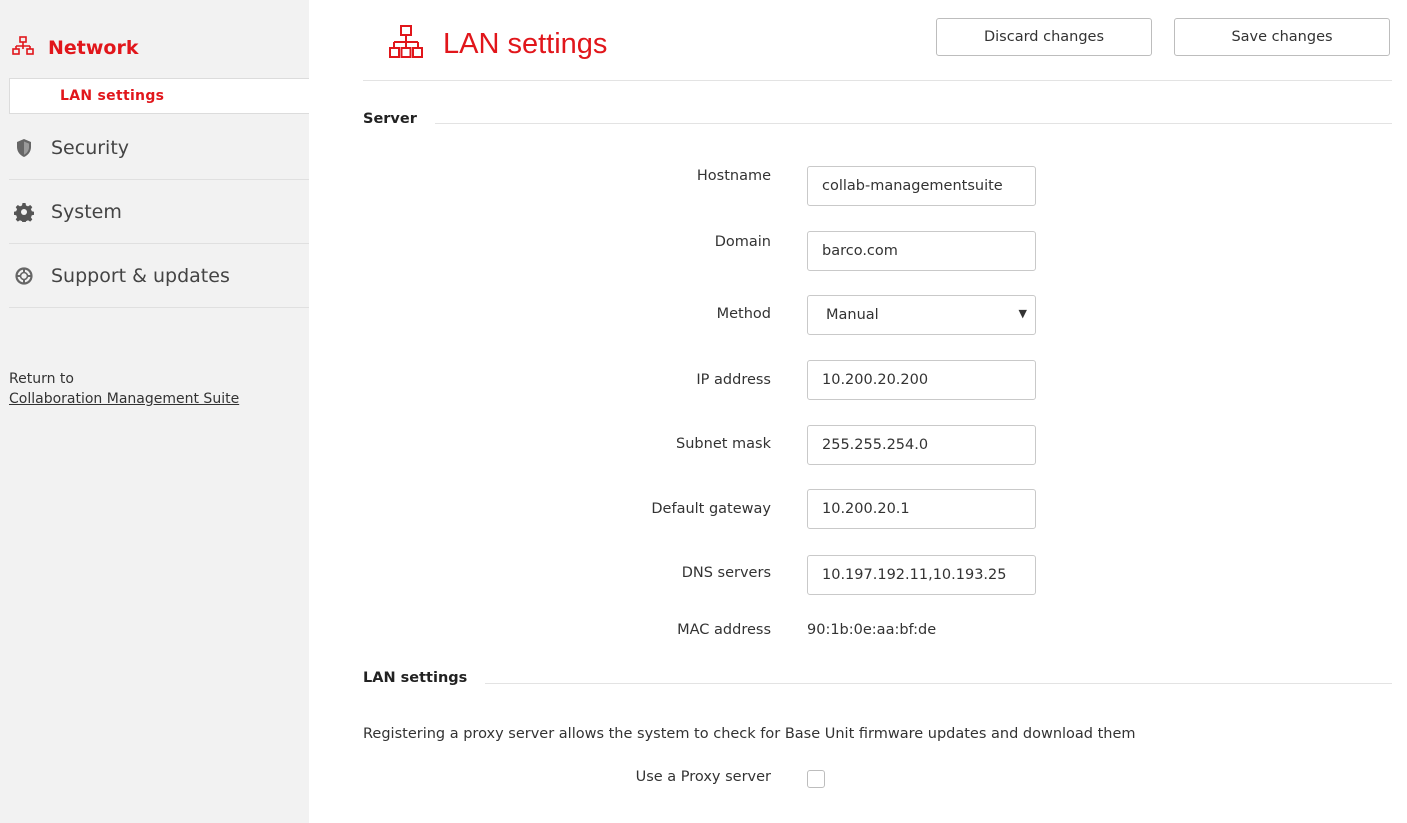 The height and width of the screenshot is (823, 1407). I want to click on mac-address-label: MAC address, so click(724, 630).